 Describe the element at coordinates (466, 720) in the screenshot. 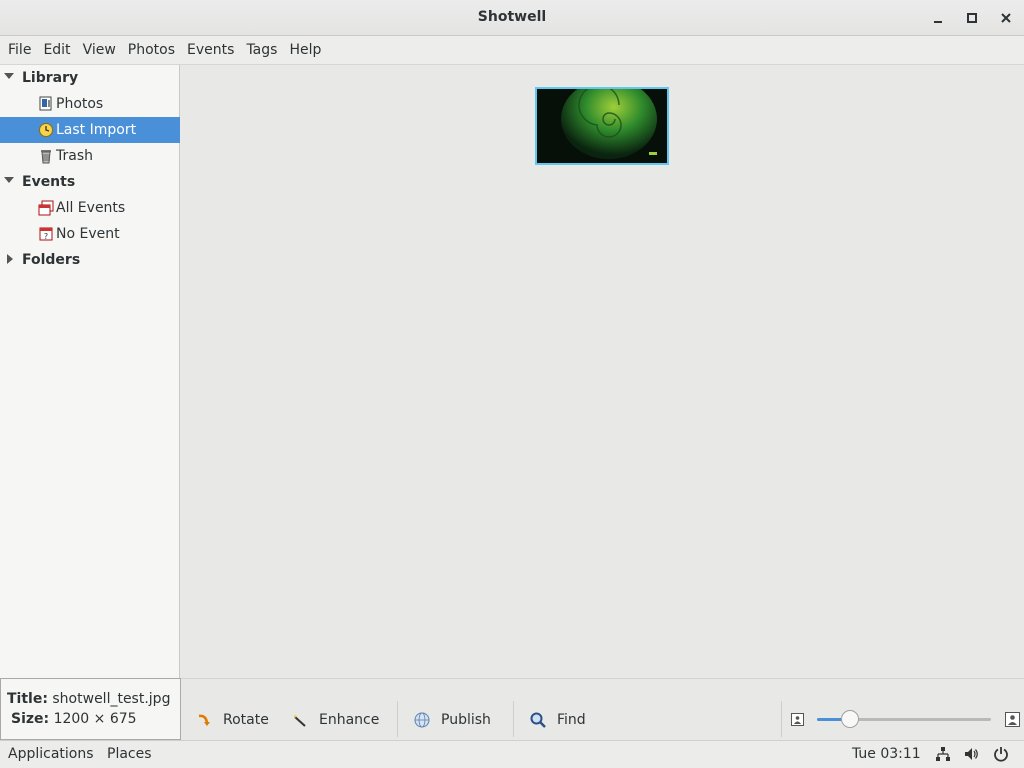

I see `publish-label: Publish` at that location.